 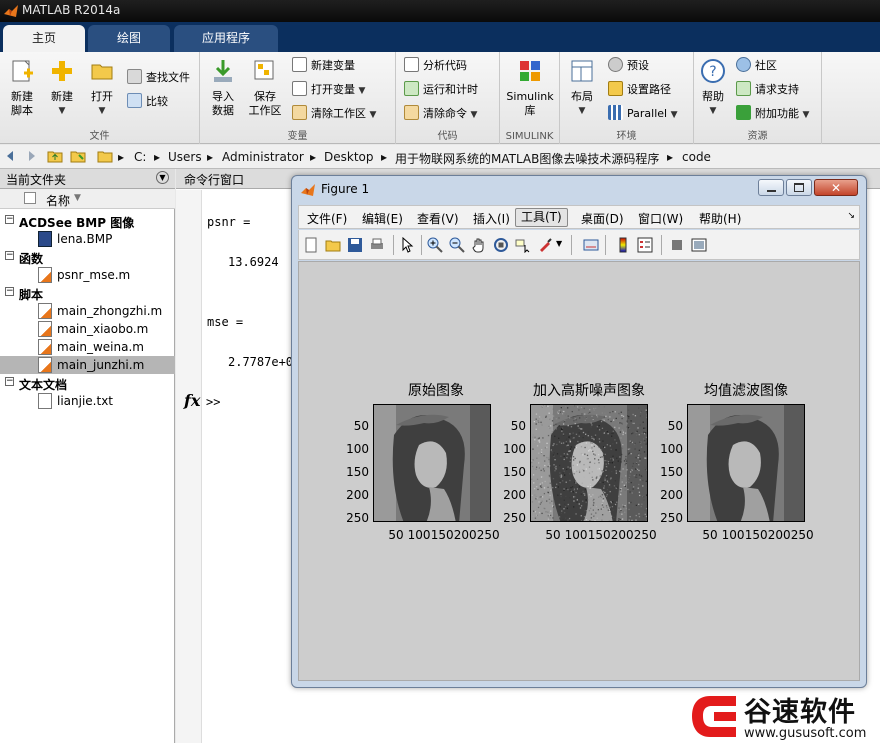 What do you see at coordinates (333, 245) in the screenshot?
I see `open-file-icon` at bounding box center [333, 245].